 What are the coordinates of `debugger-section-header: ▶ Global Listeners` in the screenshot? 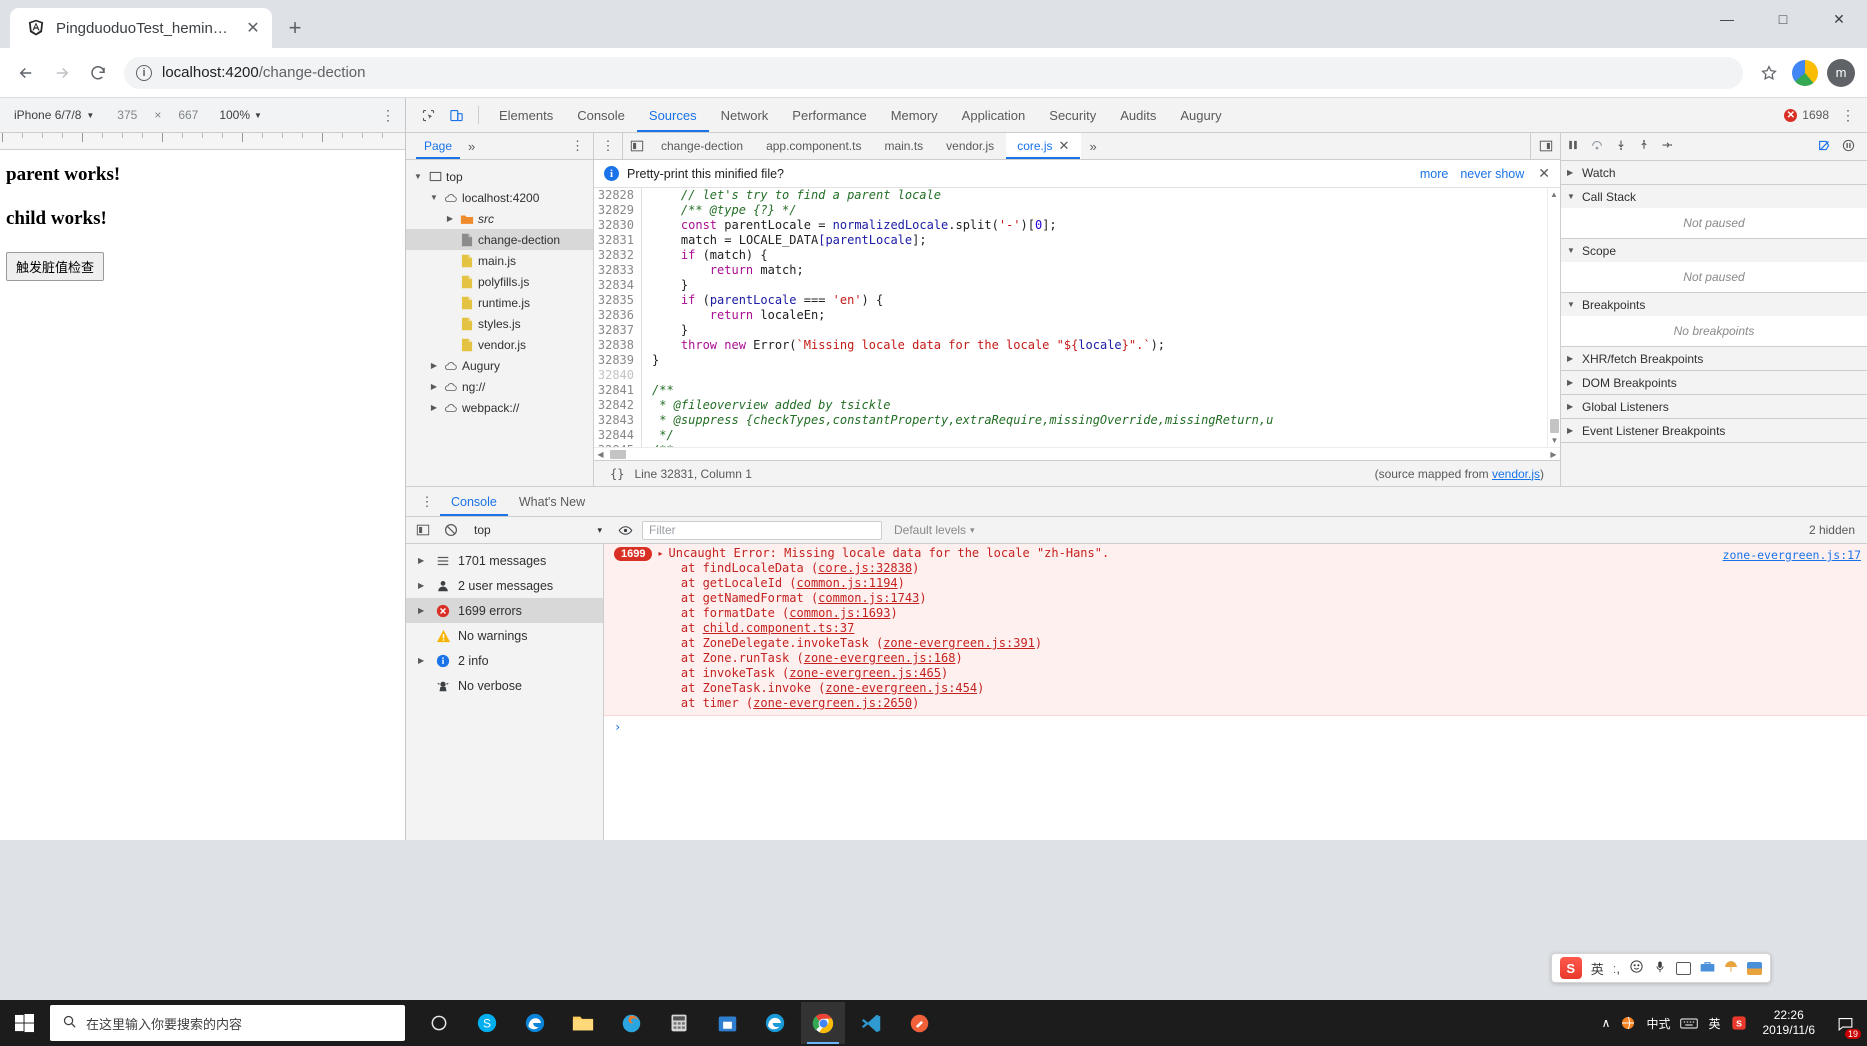 It's located at (1714, 406).